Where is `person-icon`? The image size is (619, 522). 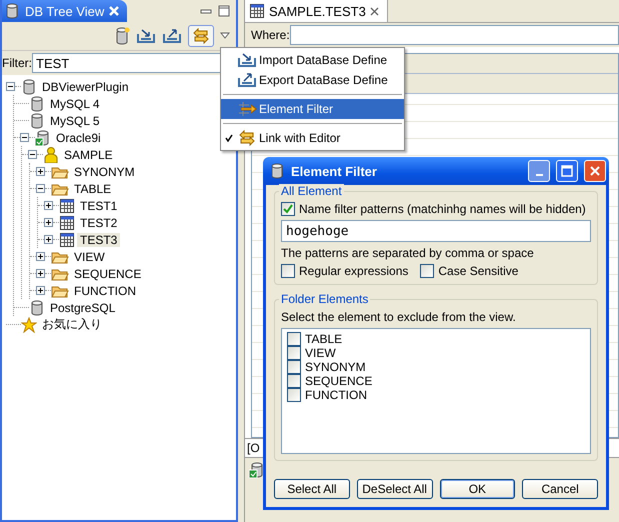 person-icon is located at coordinates (51, 154).